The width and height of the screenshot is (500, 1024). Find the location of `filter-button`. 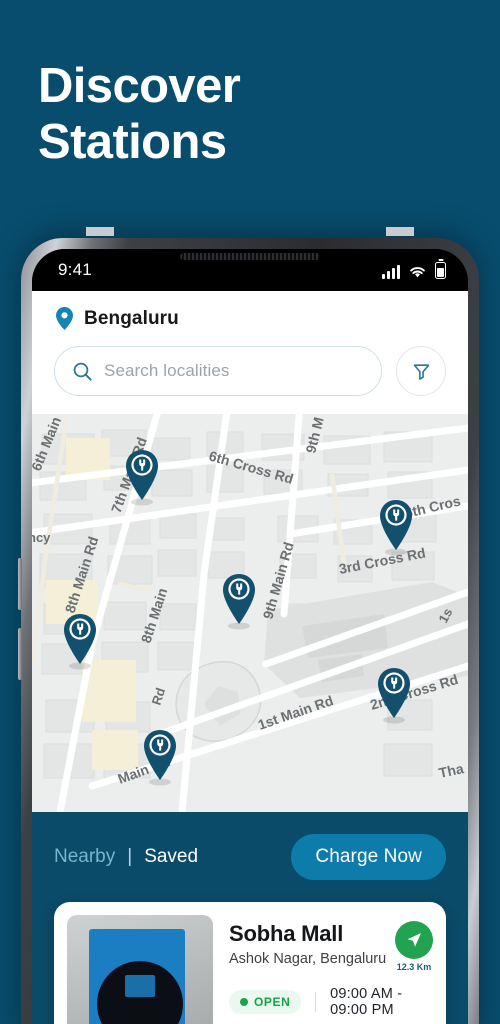

filter-button is located at coordinates (421, 371).